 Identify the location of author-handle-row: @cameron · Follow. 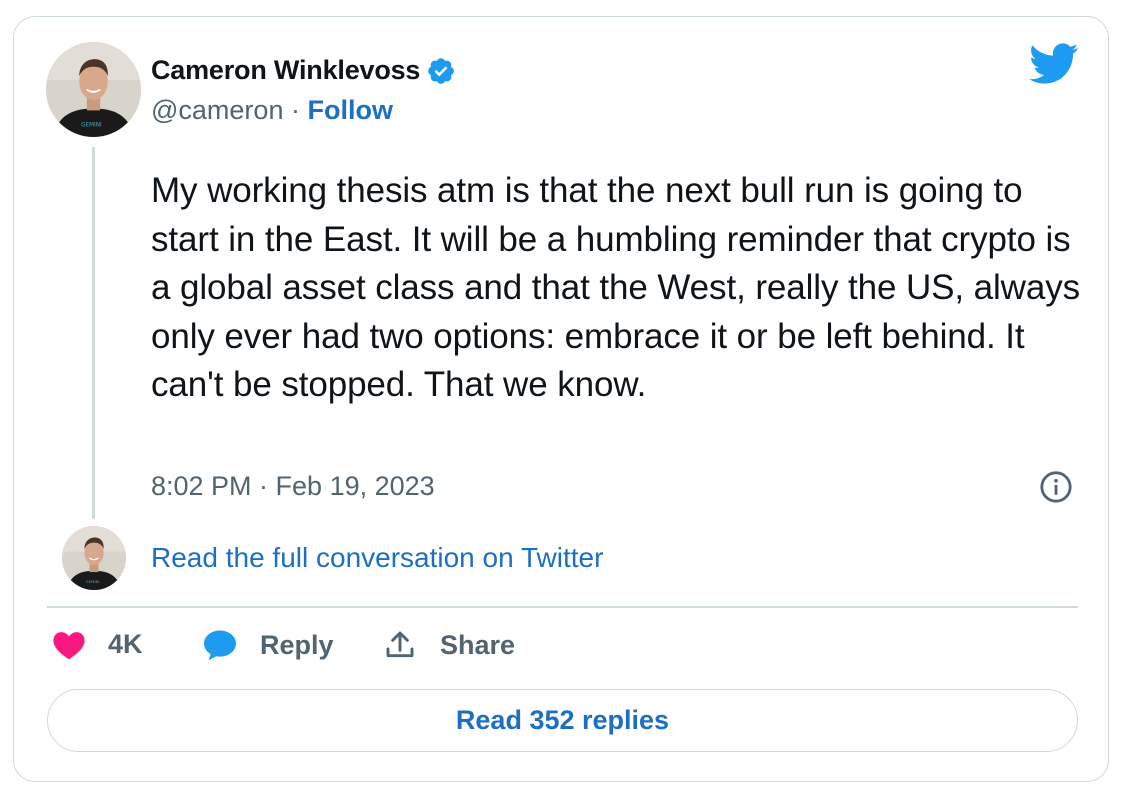
(272, 110).